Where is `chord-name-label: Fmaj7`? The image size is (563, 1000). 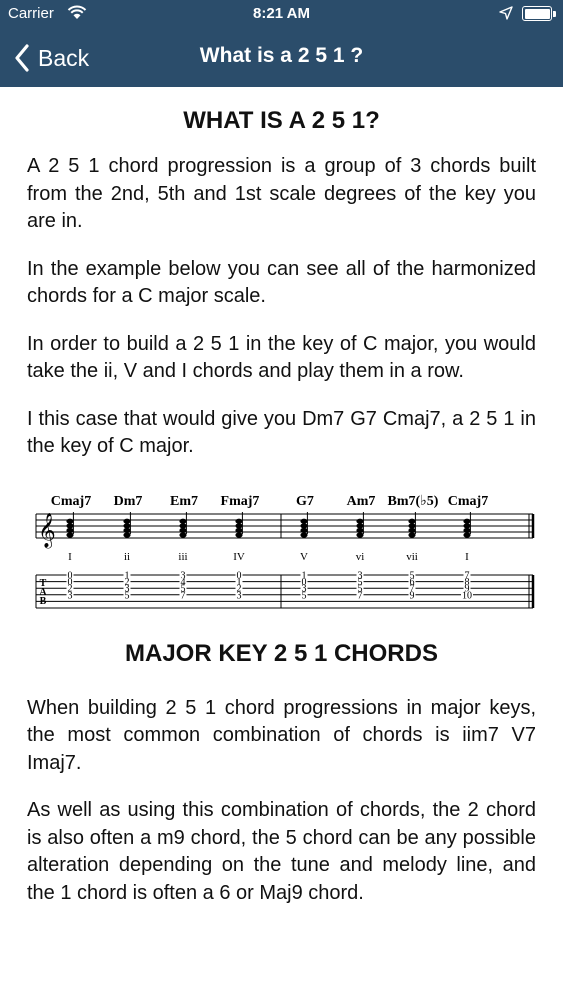
chord-name-label: Fmaj7 is located at coordinates (240, 501).